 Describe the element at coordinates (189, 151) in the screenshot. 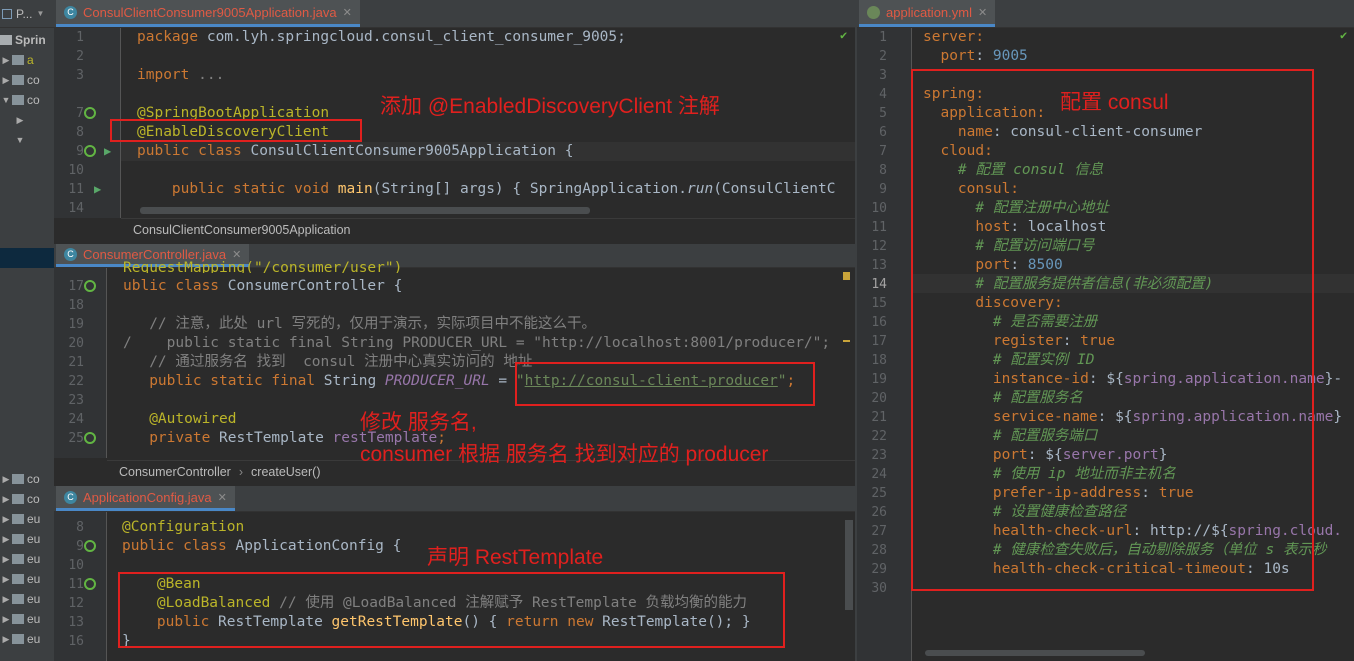

I see `code-token: public class` at that location.